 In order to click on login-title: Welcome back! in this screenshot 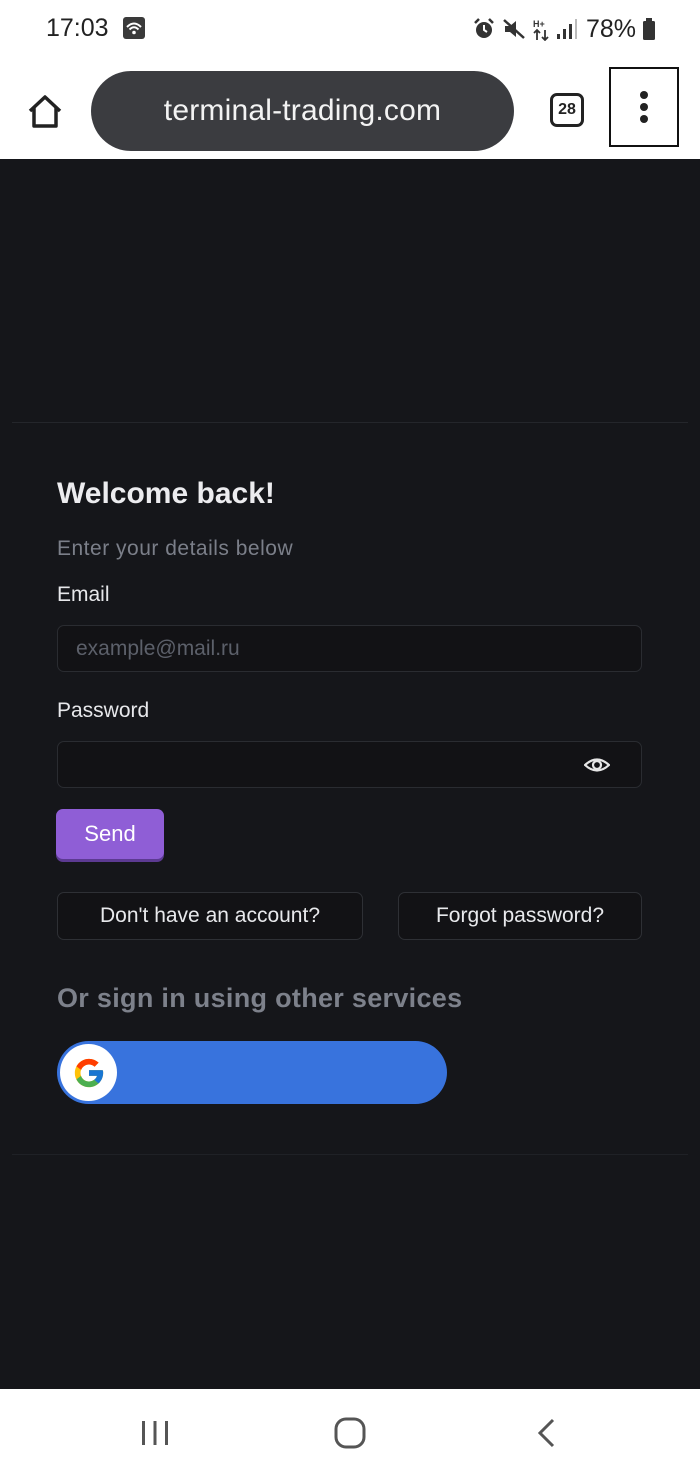, I will do `click(166, 493)`.